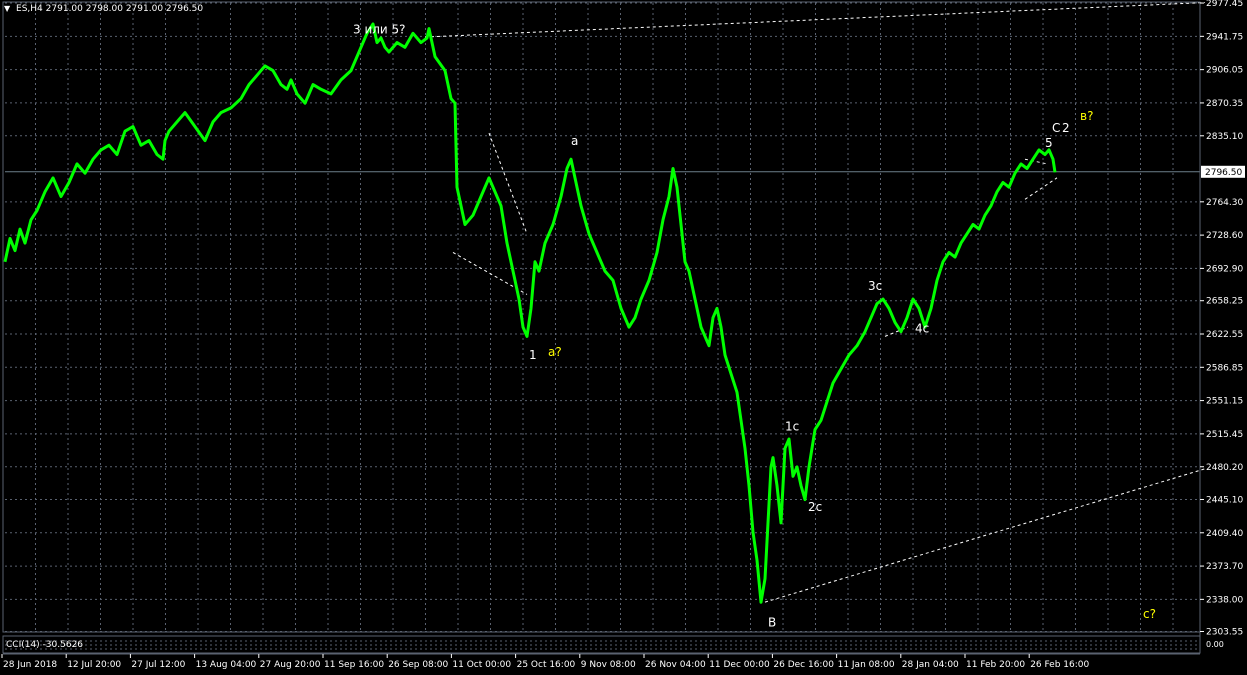  I want to click on price-tick-label: 2764.30, so click(1224, 203).